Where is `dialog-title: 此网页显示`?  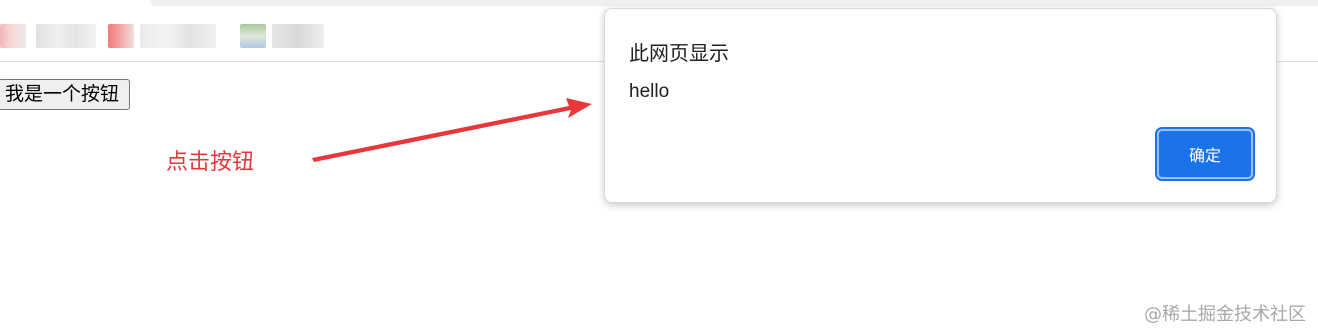 dialog-title: 此网页显示 is located at coordinates (679, 53).